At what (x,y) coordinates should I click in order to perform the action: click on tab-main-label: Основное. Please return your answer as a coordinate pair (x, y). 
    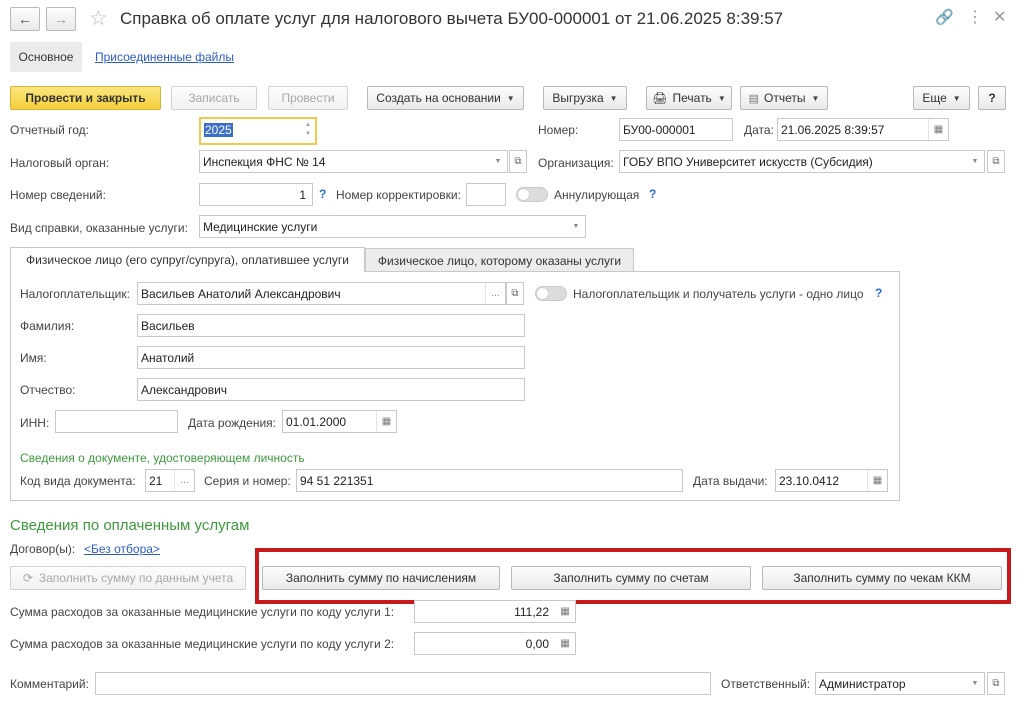
    Looking at the image, I should click on (46, 57).